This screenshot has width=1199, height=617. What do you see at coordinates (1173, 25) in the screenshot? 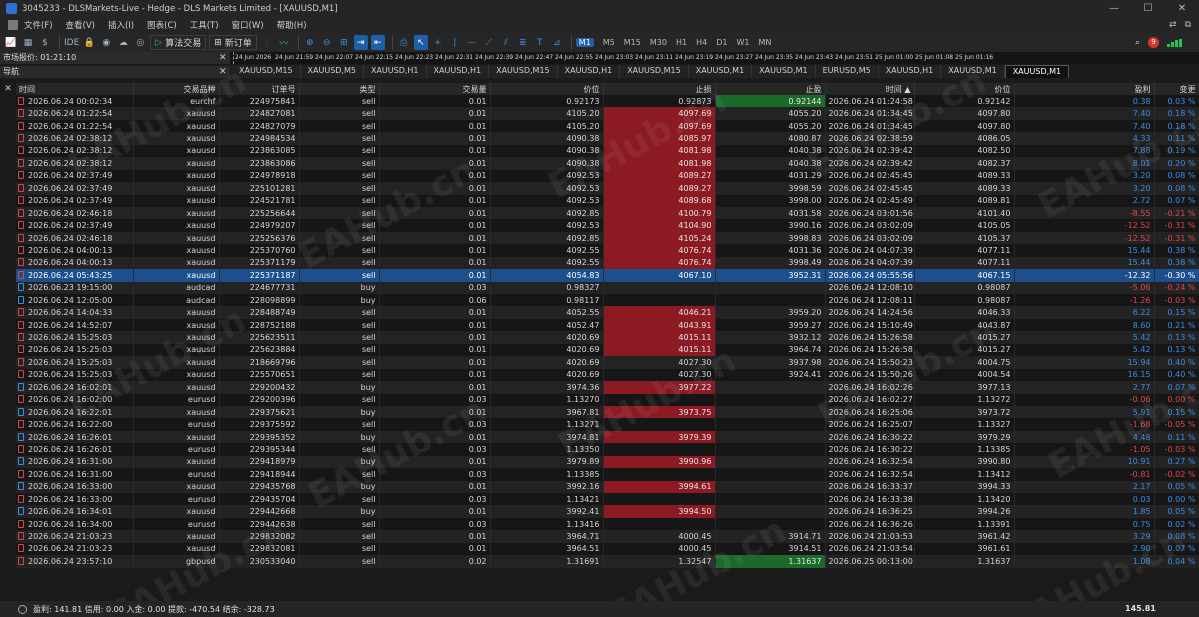
I see `translate-icon: ⇄` at bounding box center [1173, 25].